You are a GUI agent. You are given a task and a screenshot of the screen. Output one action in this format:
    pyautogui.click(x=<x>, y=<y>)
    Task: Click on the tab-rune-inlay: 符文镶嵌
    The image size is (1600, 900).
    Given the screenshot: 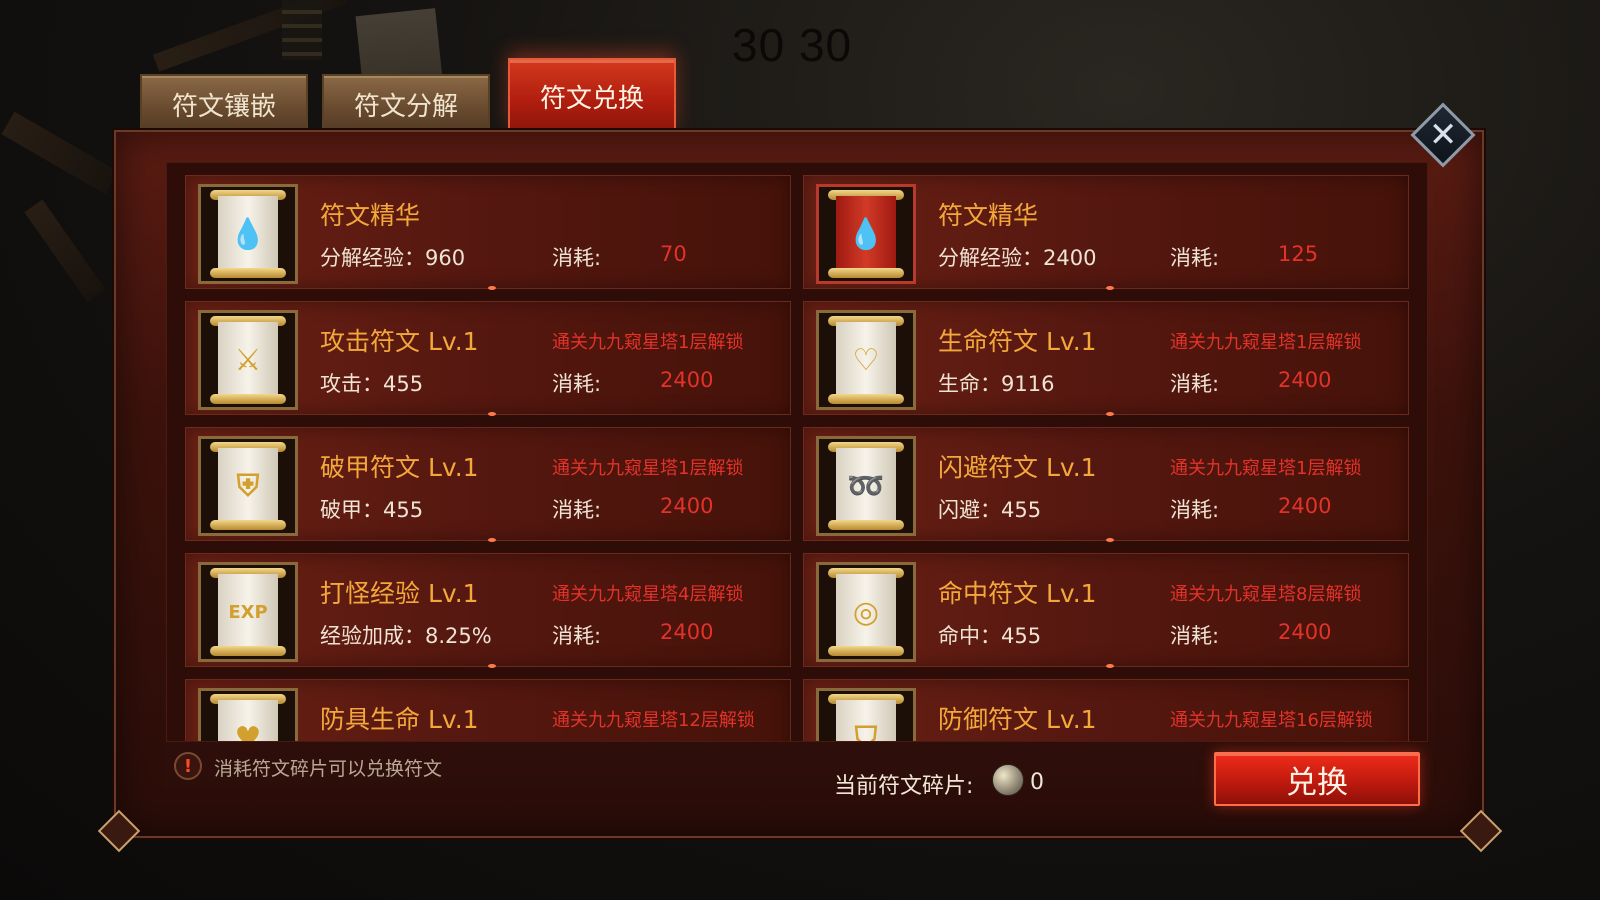 What is the action you would take?
    pyautogui.click(x=224, y=103)
    